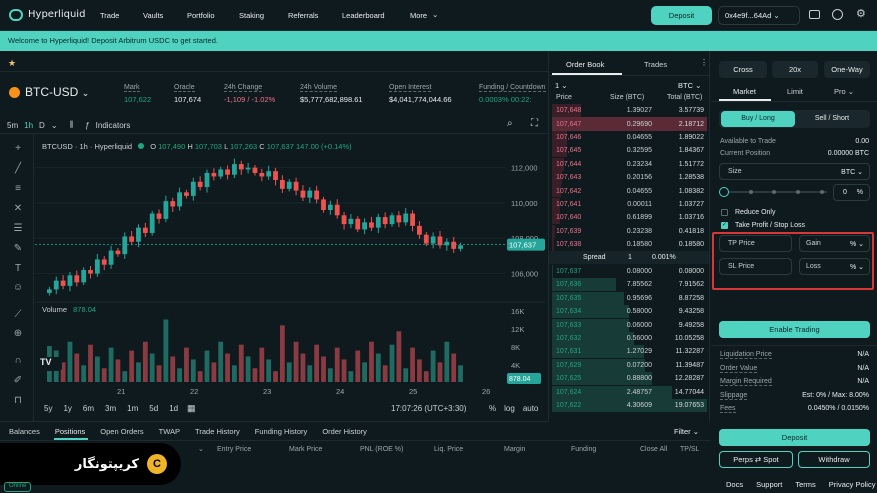 The image size is (877, 493). What do you see at coordinates (794, 329) in the screenshot?
I see `enable-trading-button: Enable Trading` at bounding box center [794, 329].